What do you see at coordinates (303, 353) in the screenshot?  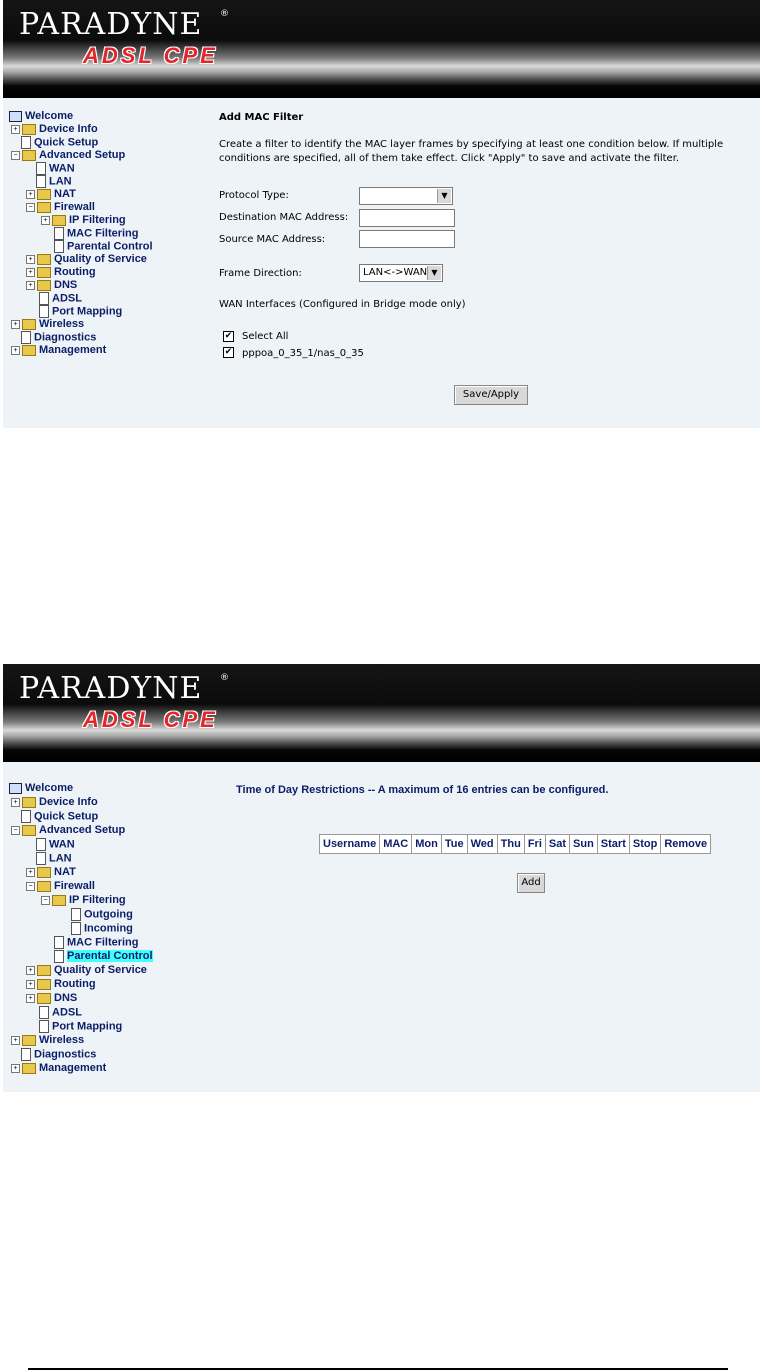 I see `interface-label: pppoa_0_35_1/nas_0_35` at bounding box center [303, 353].